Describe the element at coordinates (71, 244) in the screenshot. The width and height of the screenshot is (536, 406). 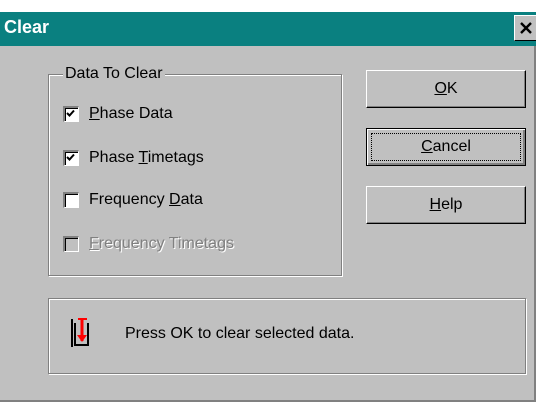
I see `frequency-timetags-checkbox` at that location.